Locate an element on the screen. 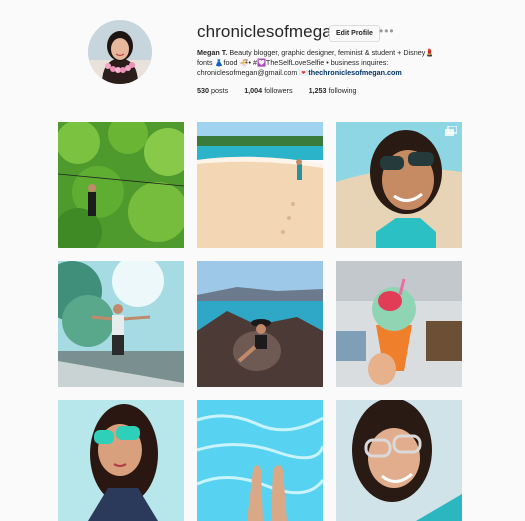  followers-label: followers is located at coordinates (278, 90).